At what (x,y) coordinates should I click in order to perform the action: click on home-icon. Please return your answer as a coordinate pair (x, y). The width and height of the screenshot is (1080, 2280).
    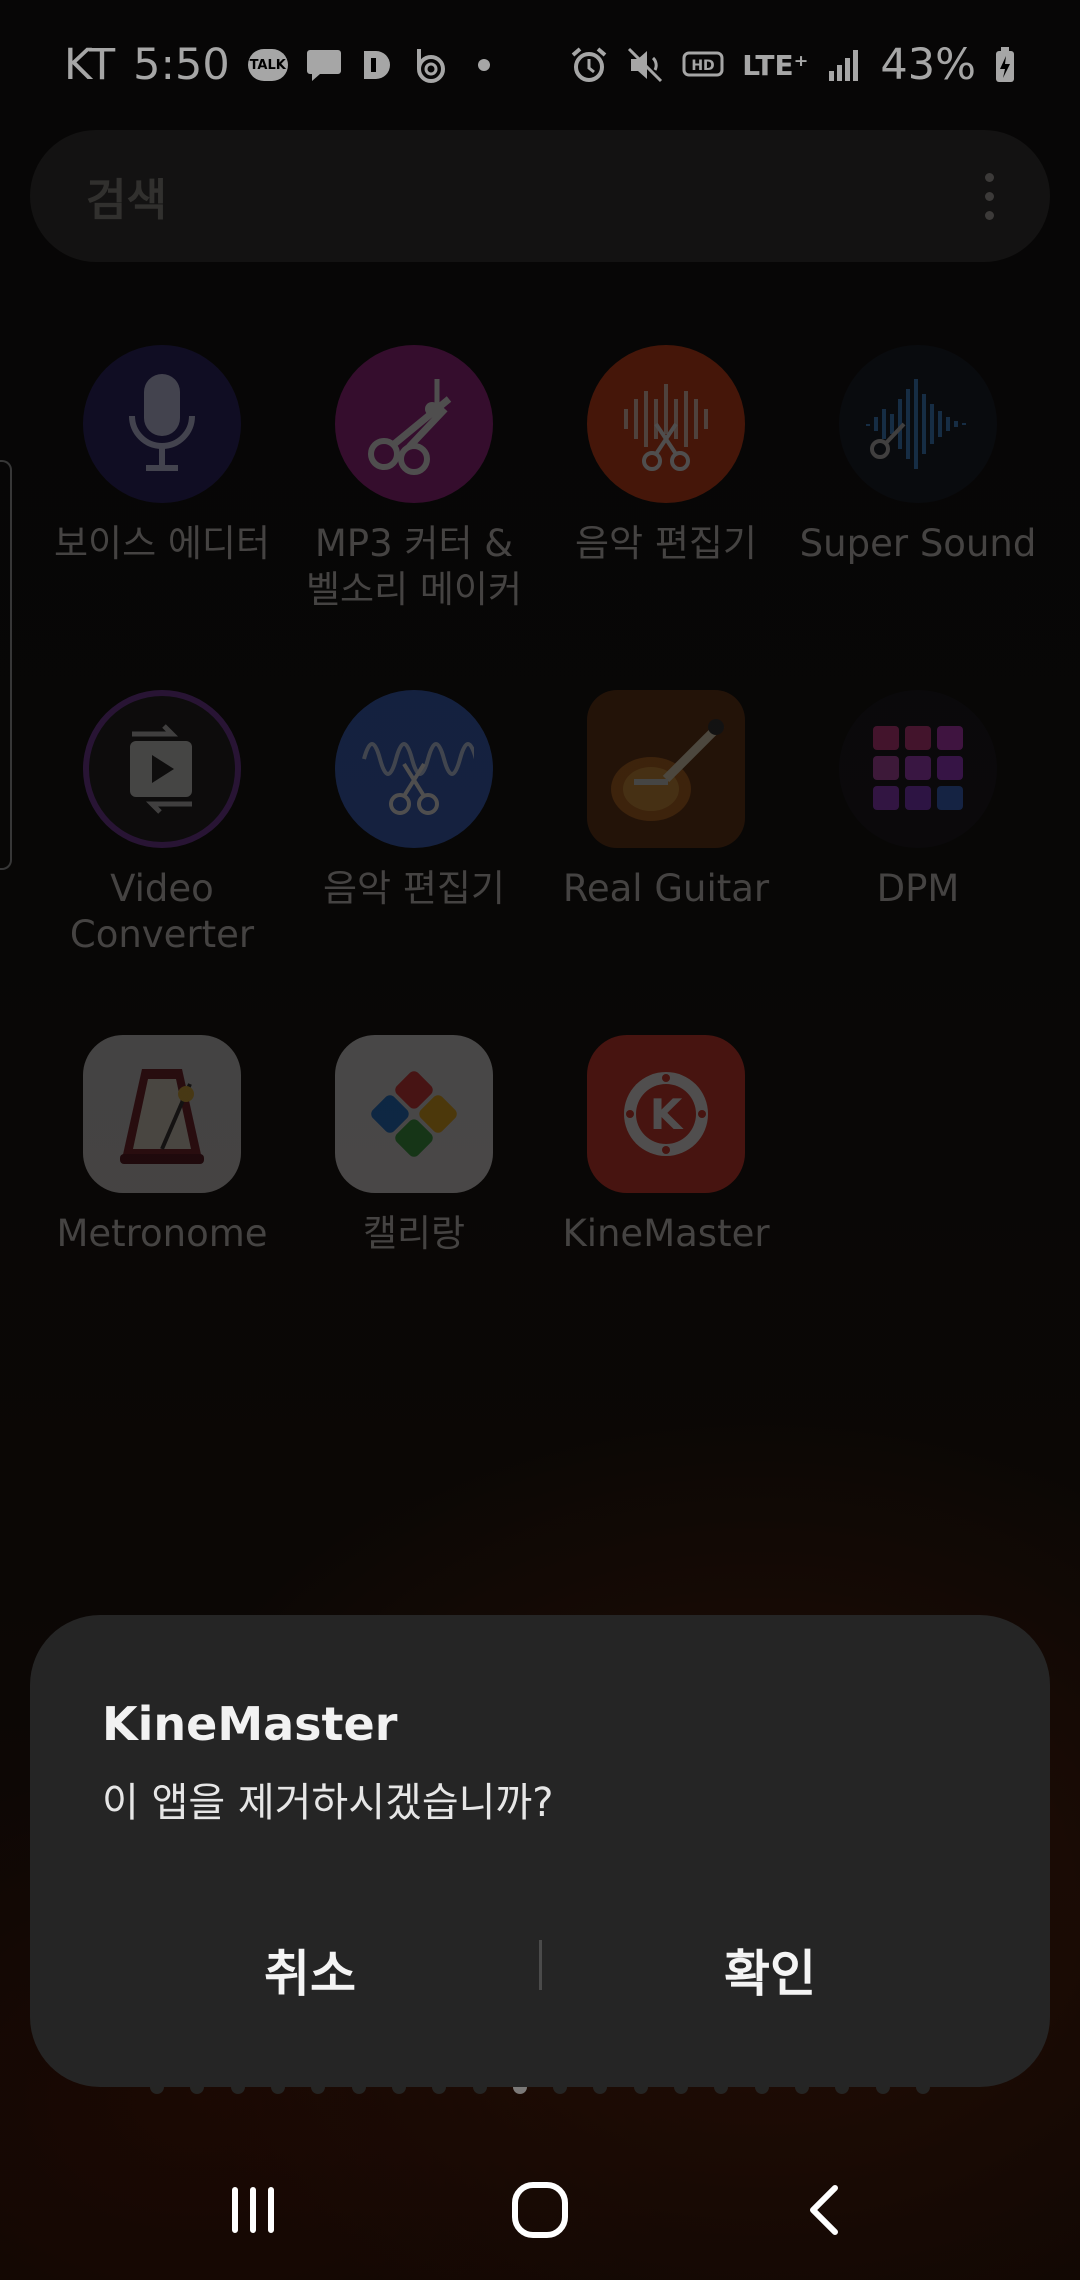
    Looking at the image, I should click on (539, 2210).